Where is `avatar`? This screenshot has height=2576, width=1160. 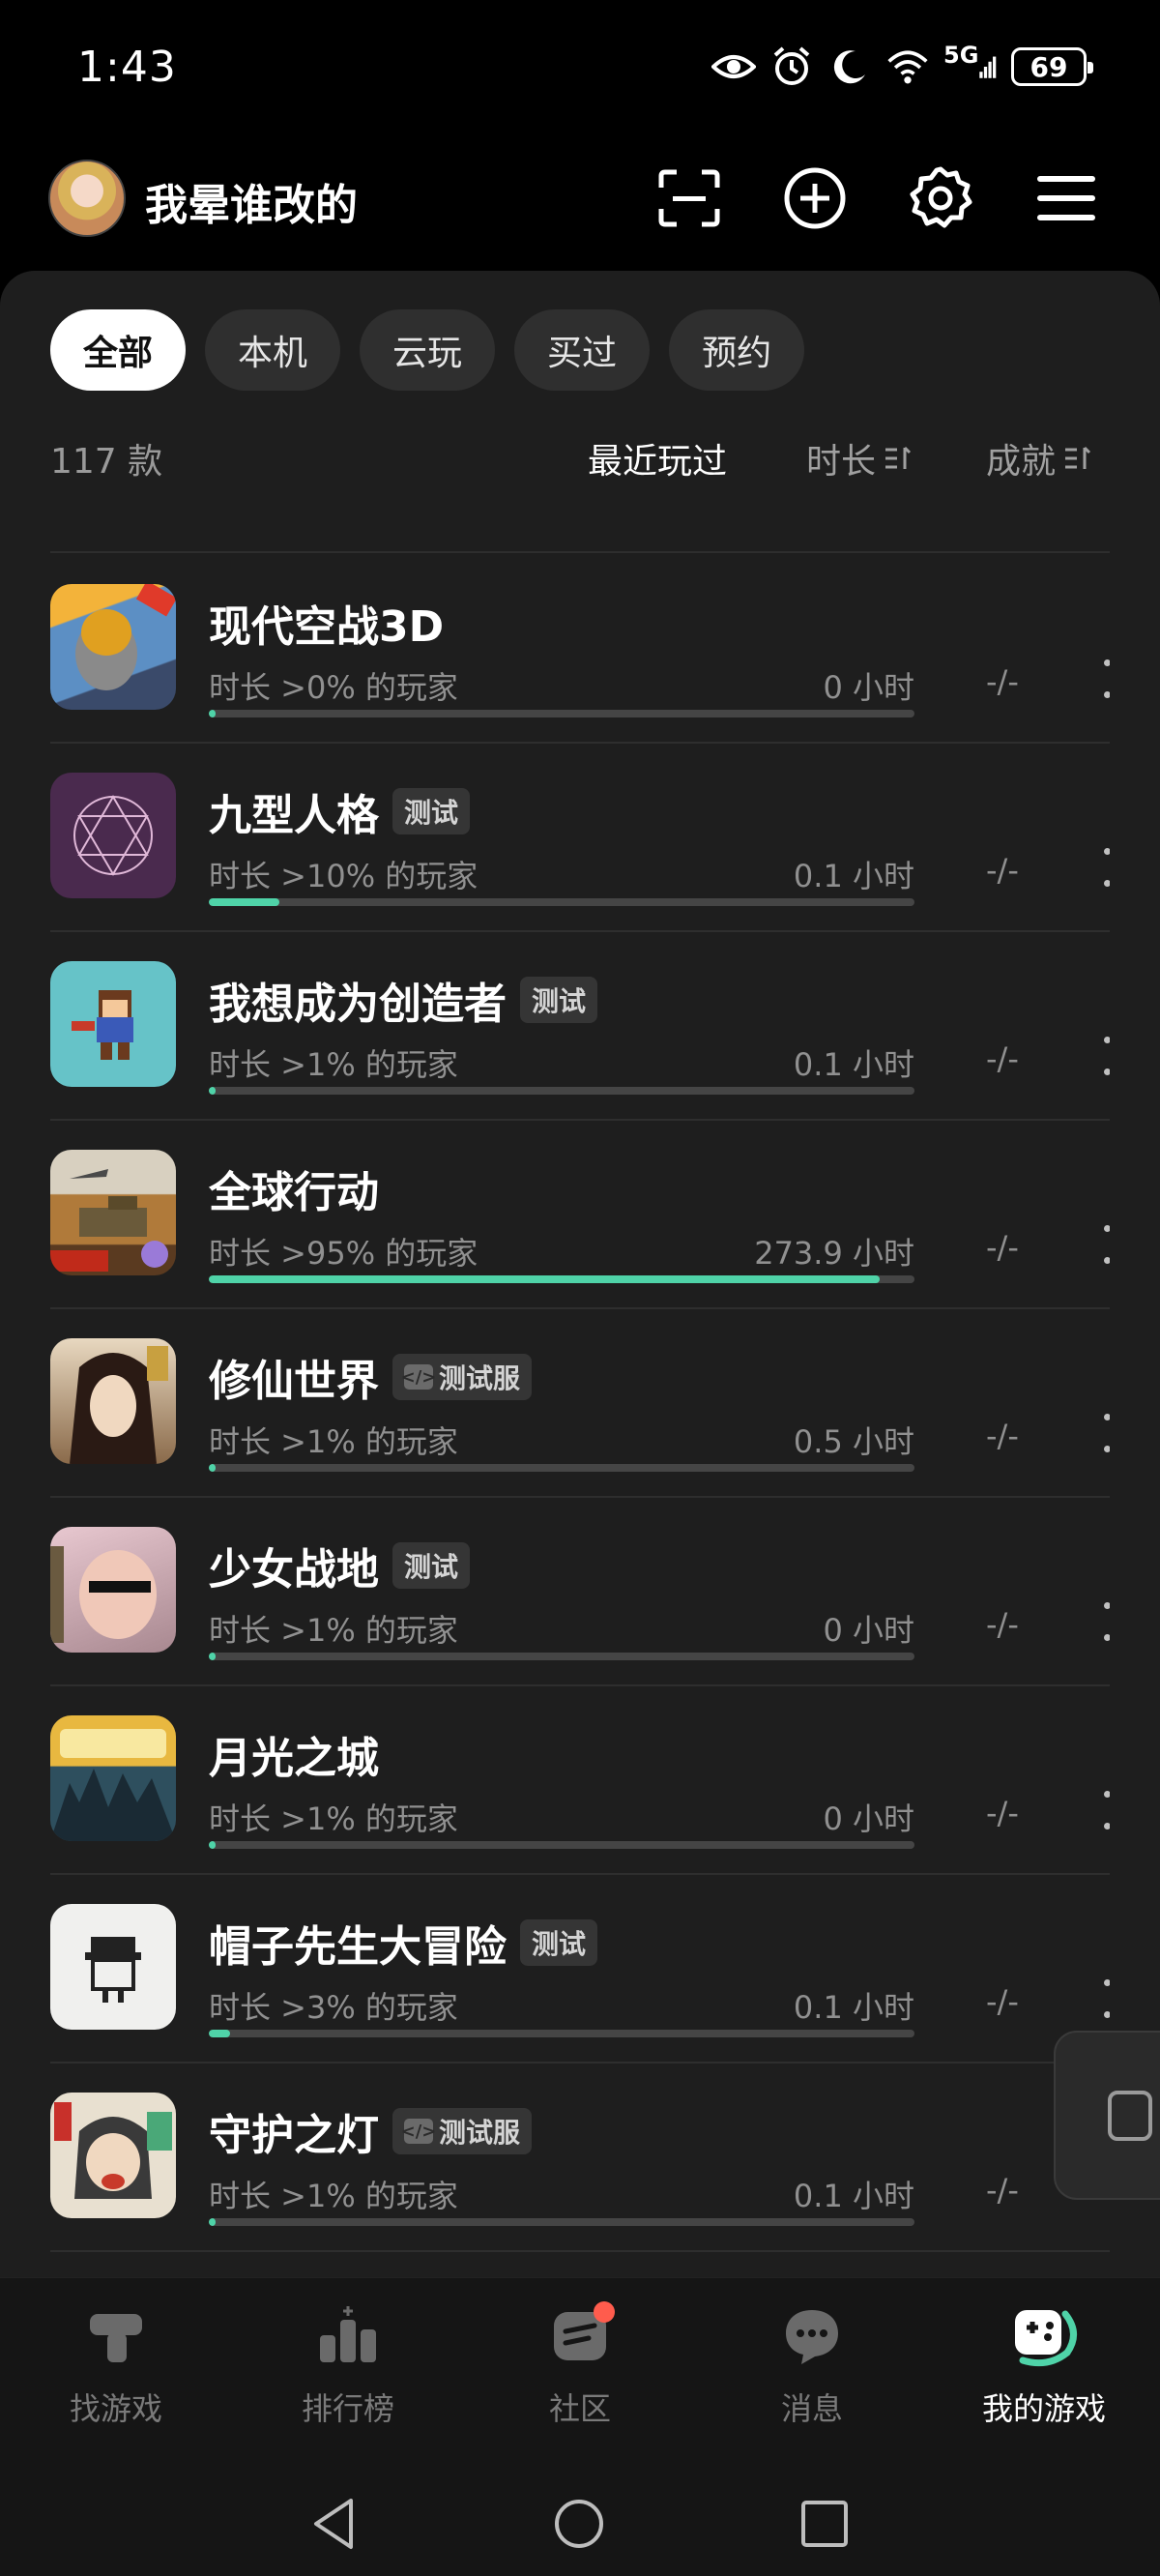
avatar is located at coordinates (87, 198).